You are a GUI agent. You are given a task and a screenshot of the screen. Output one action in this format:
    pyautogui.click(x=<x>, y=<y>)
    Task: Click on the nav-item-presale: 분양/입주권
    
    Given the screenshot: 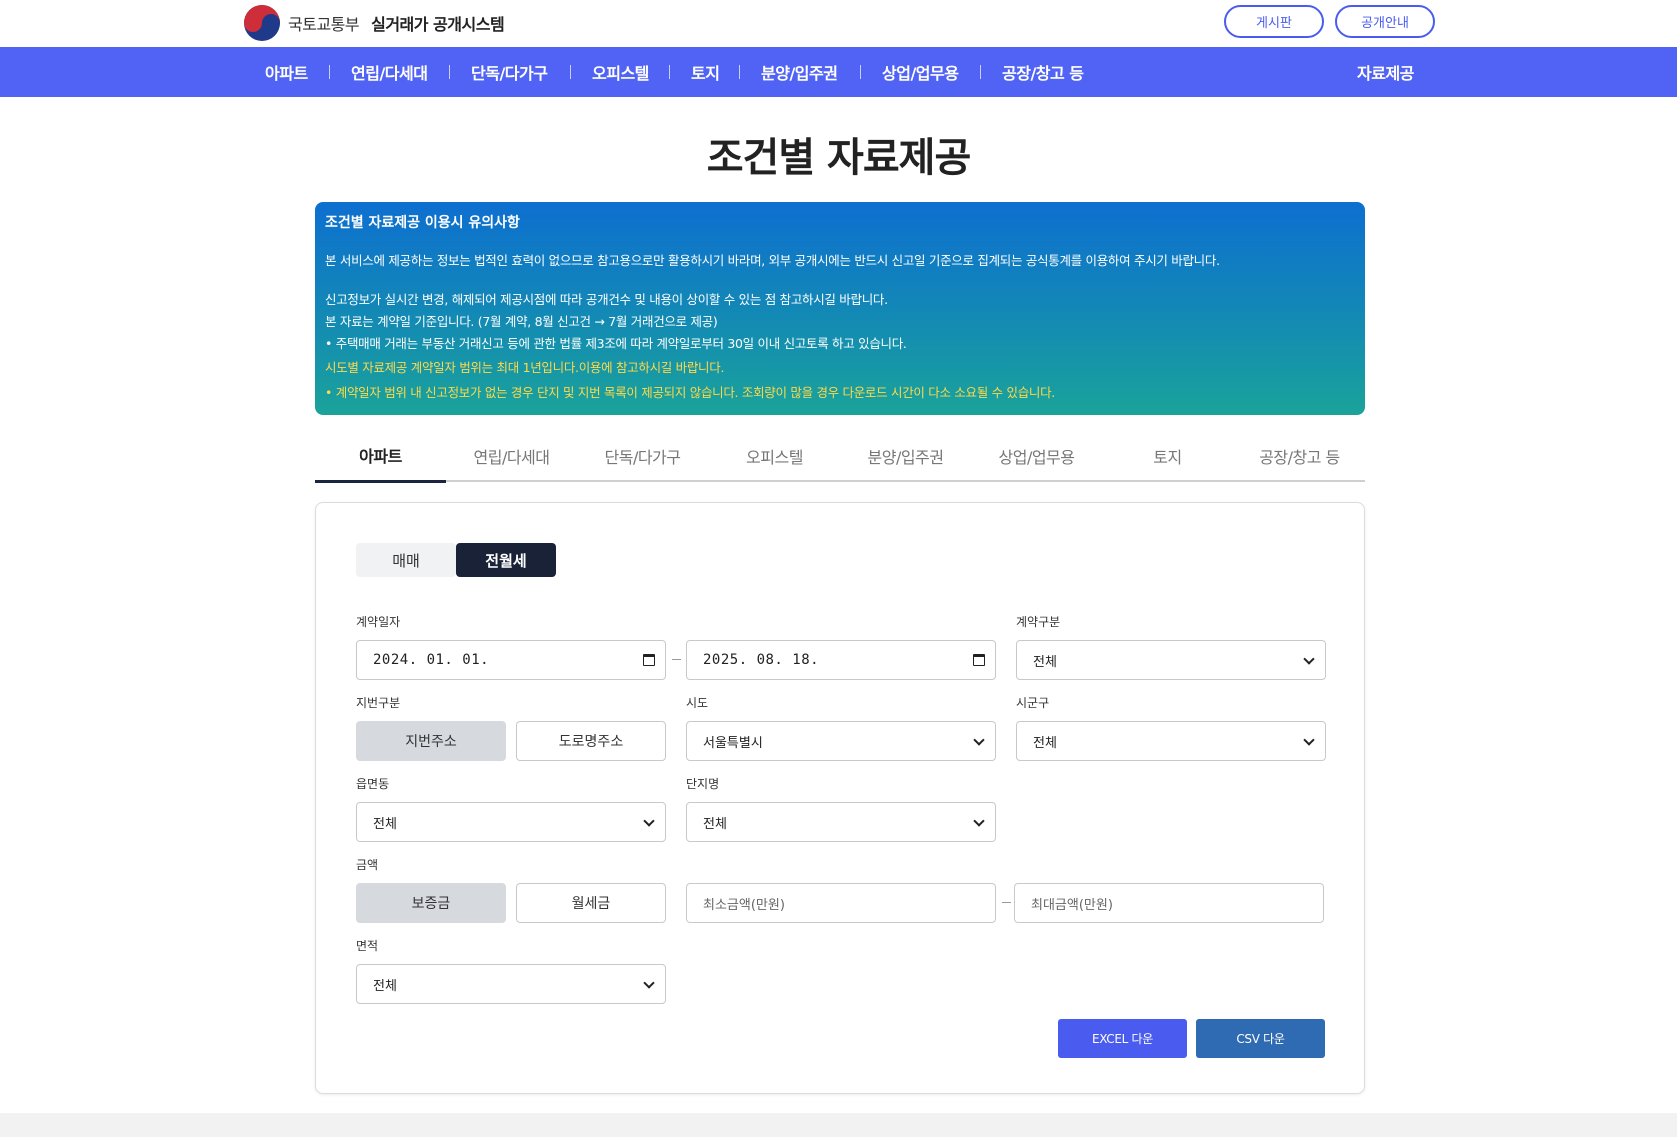 What is the action you would take?
    pyautogui.click(x=799, y=72)
    